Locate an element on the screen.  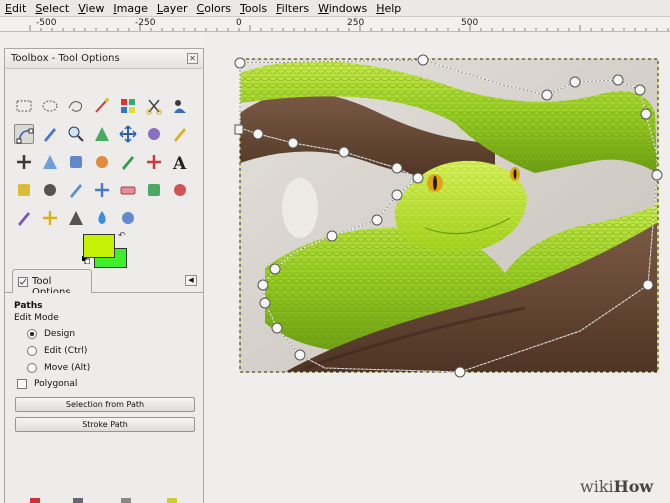
ellipse-select-icon is located at coordinates (50, 106).